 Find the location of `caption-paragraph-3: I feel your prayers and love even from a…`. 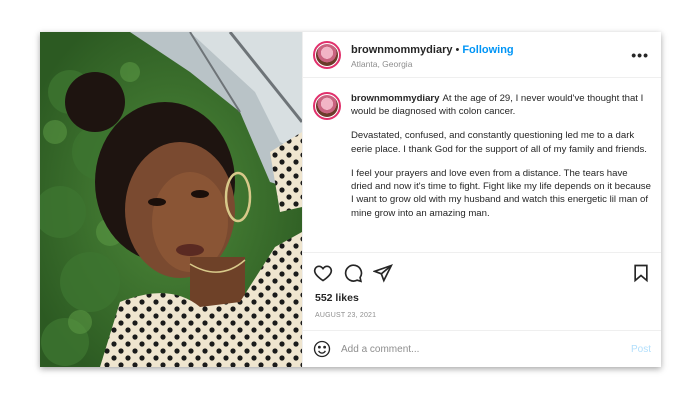

caption-paragraph-3: I feel your prayers and love even from a… is located at coordinates (501, 193).